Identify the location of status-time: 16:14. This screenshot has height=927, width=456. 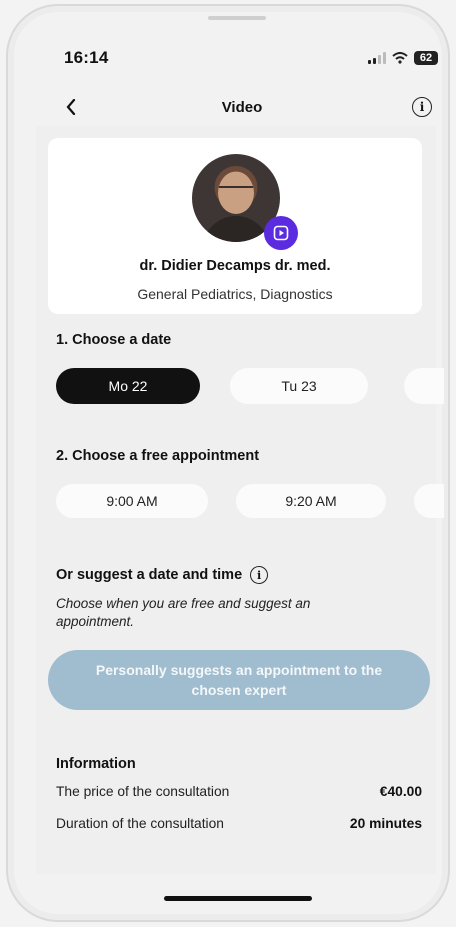
(86, 57).